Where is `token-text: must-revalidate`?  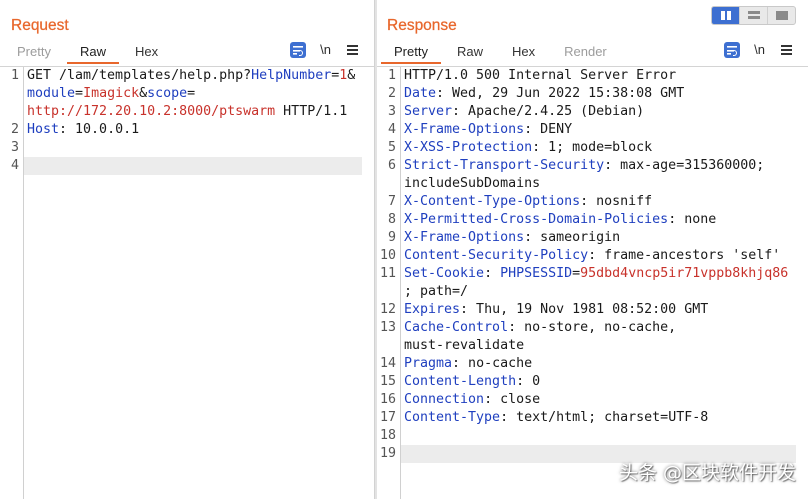 token-text: must-revalidate is located at coordinates (464, 345).